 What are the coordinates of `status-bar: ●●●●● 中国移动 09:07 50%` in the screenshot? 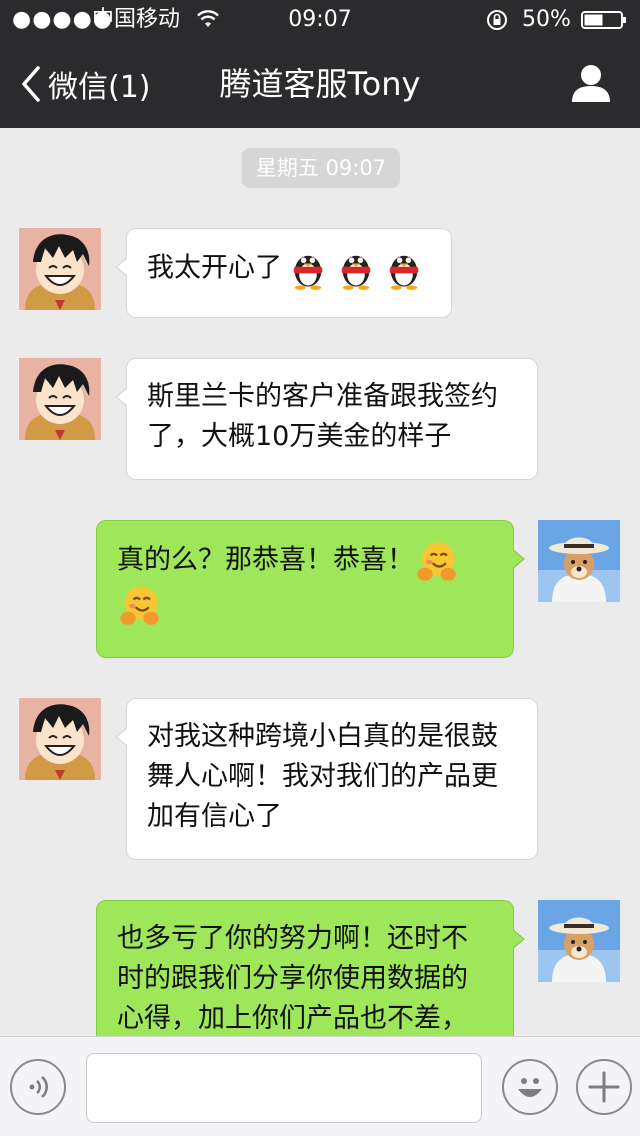 It's located at (320, 20).